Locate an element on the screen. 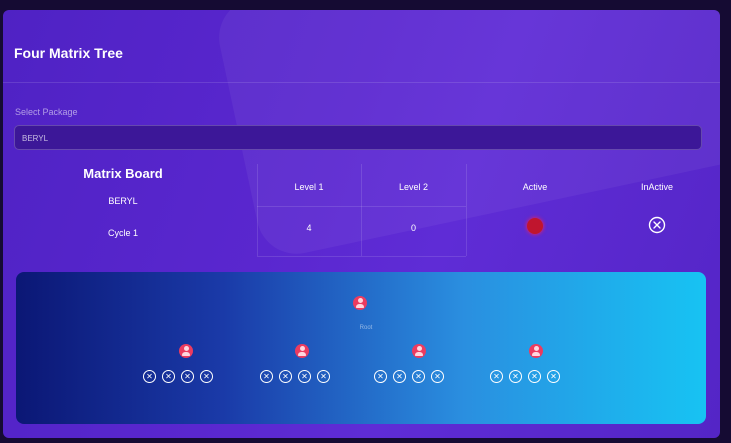  header-divider is located at coordinates (361, 82).